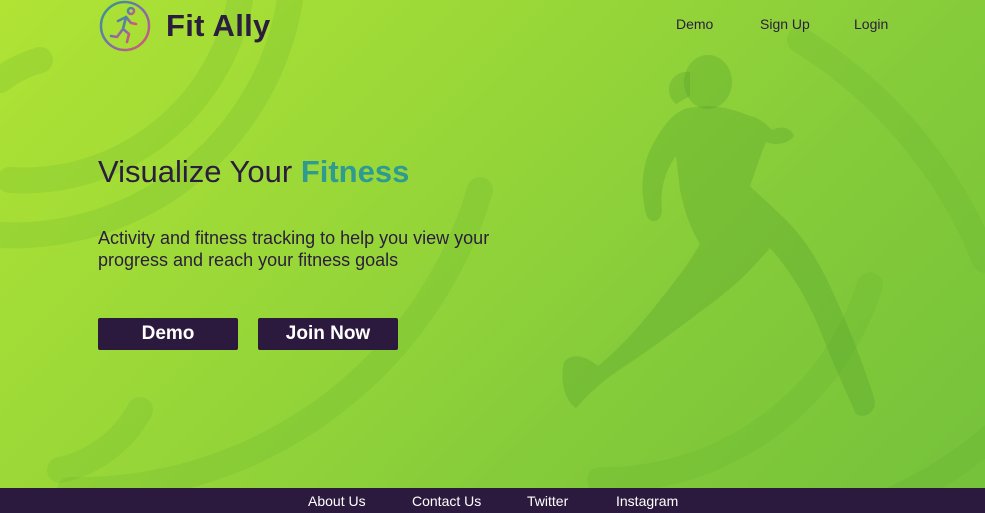 The image size is (985, 513). I want to click on hero-title: Visualize Your Fitness, so click(253, 172).